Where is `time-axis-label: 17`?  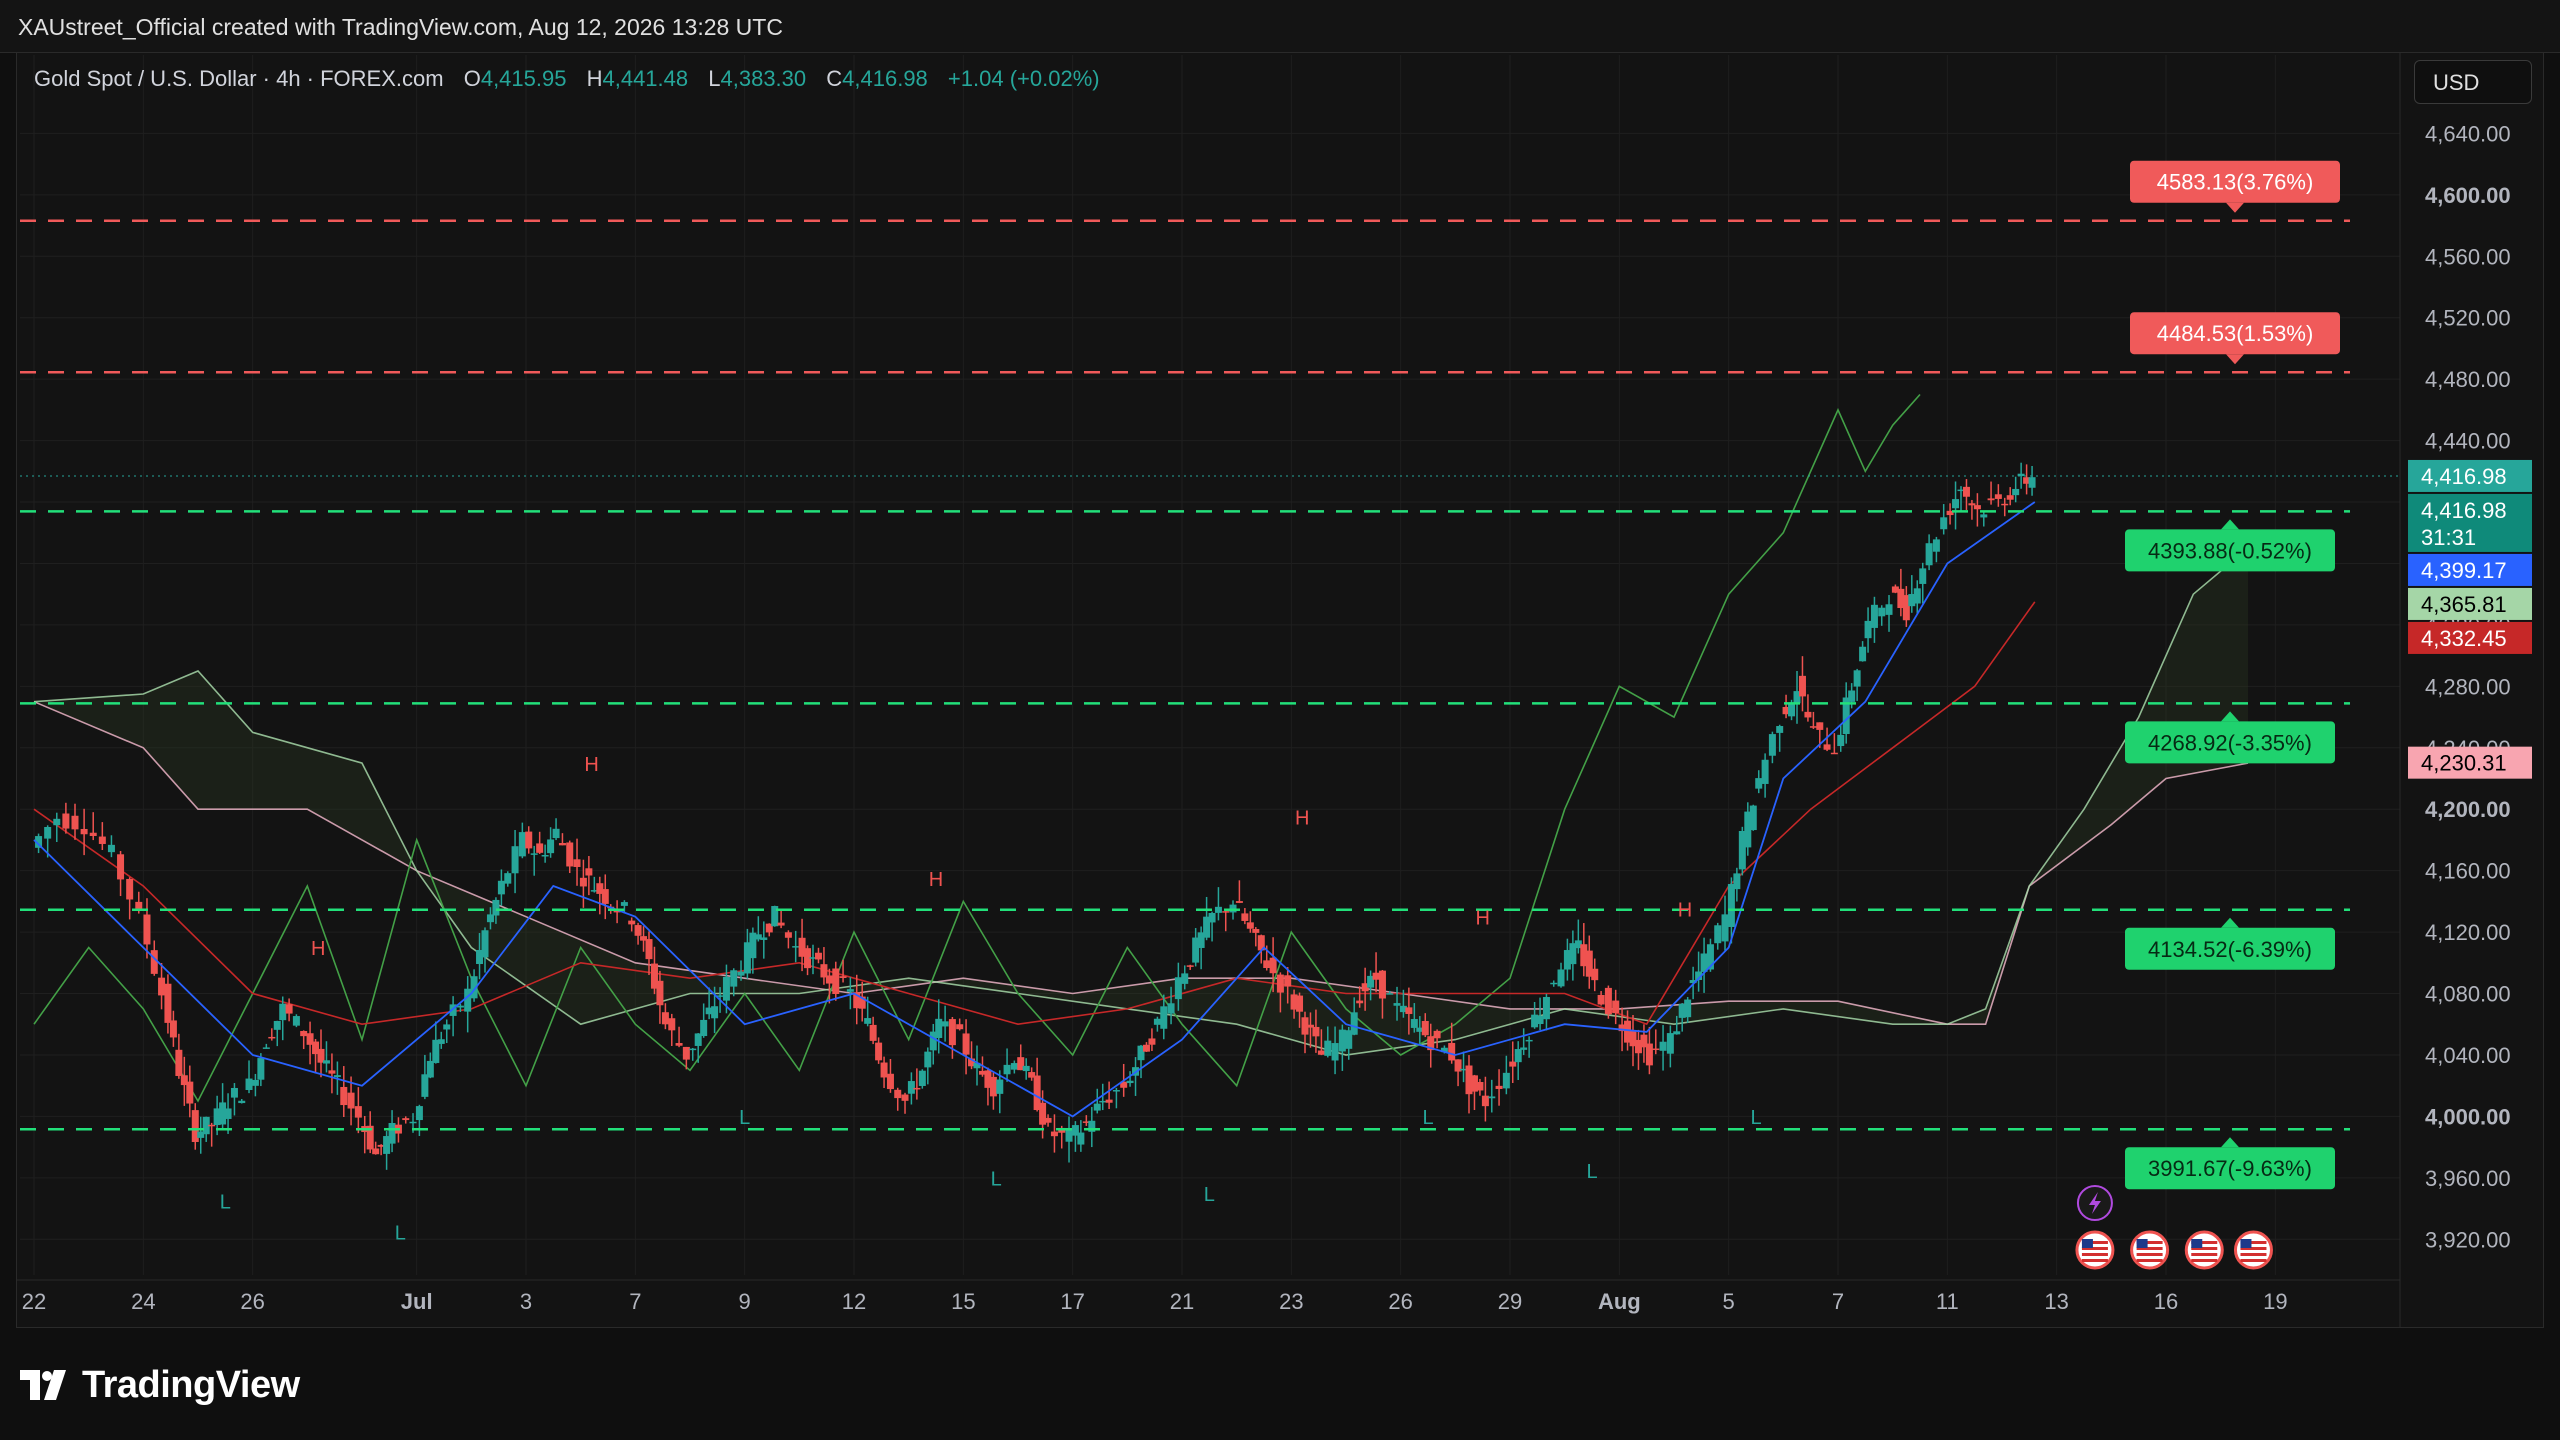
time-axis-label: 17 is located at coordinates (1072, 1301).